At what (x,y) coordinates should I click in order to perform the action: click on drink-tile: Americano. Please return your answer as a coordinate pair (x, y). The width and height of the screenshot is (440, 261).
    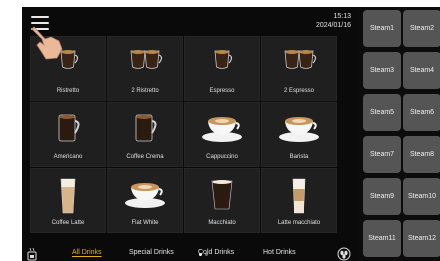
    Looking at the image, I should click on (68, 134).